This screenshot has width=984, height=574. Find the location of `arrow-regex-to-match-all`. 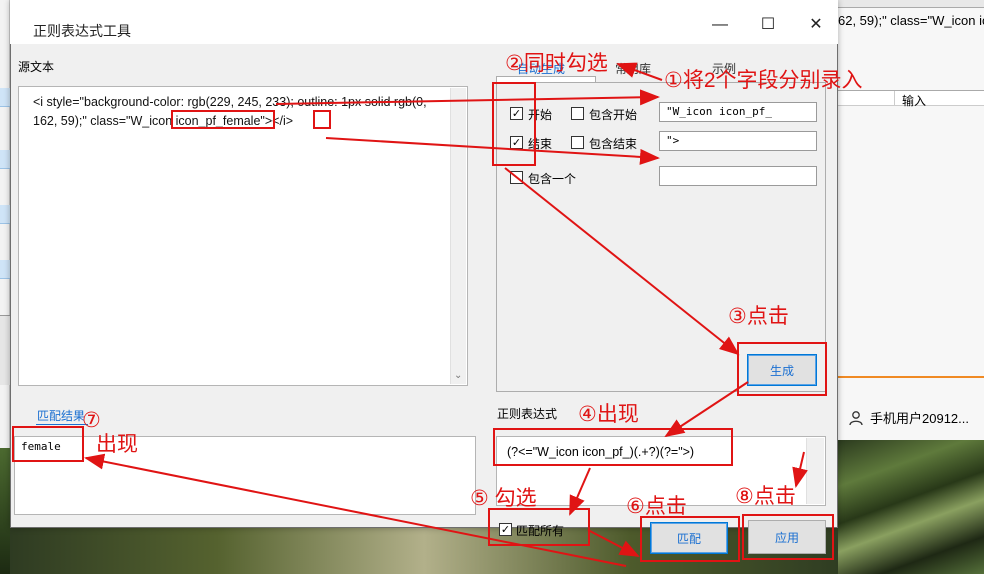

arrow-regex-to-match-all is located at coordinates (580, 491).